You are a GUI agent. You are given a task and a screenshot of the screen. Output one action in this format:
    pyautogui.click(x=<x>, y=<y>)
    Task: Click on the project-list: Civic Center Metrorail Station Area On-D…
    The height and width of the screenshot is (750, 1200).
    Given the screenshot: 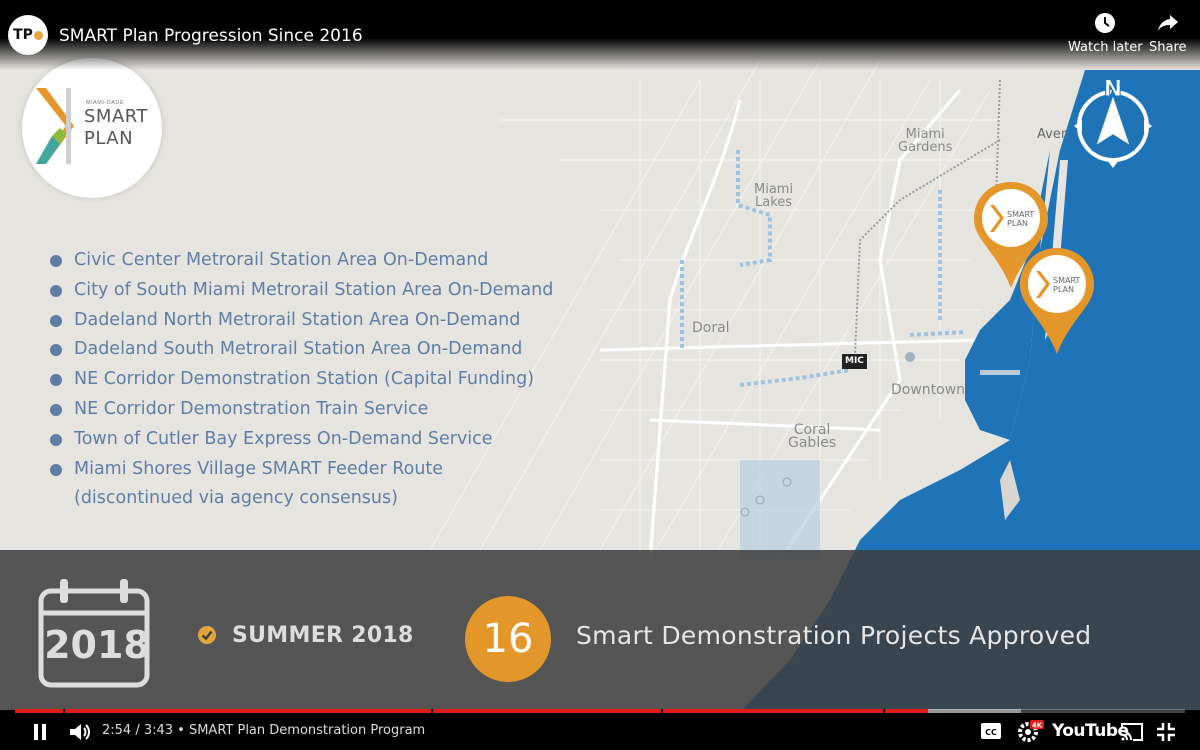 What is the action you would take?
    pyautogui.click(x=301, y=380)
    